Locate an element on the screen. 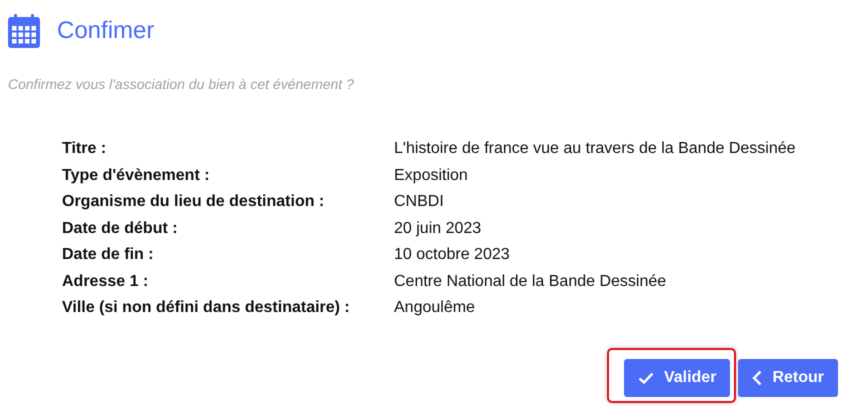 This screenshot has width=852, height=419. field-value: L'histoire de france vue au travers de la Bande Dessinée is located at coordinates (595, 149).